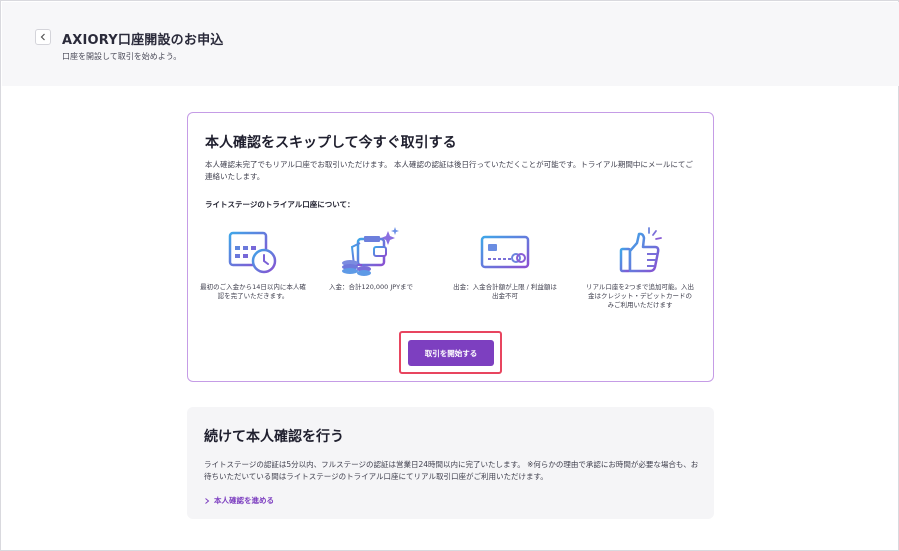  What do you see at coordinates (280, 204) in the screenshot?
I see `trial-section-label: ライトステージのトライアル口座について：` at bounding box center [280, 204].